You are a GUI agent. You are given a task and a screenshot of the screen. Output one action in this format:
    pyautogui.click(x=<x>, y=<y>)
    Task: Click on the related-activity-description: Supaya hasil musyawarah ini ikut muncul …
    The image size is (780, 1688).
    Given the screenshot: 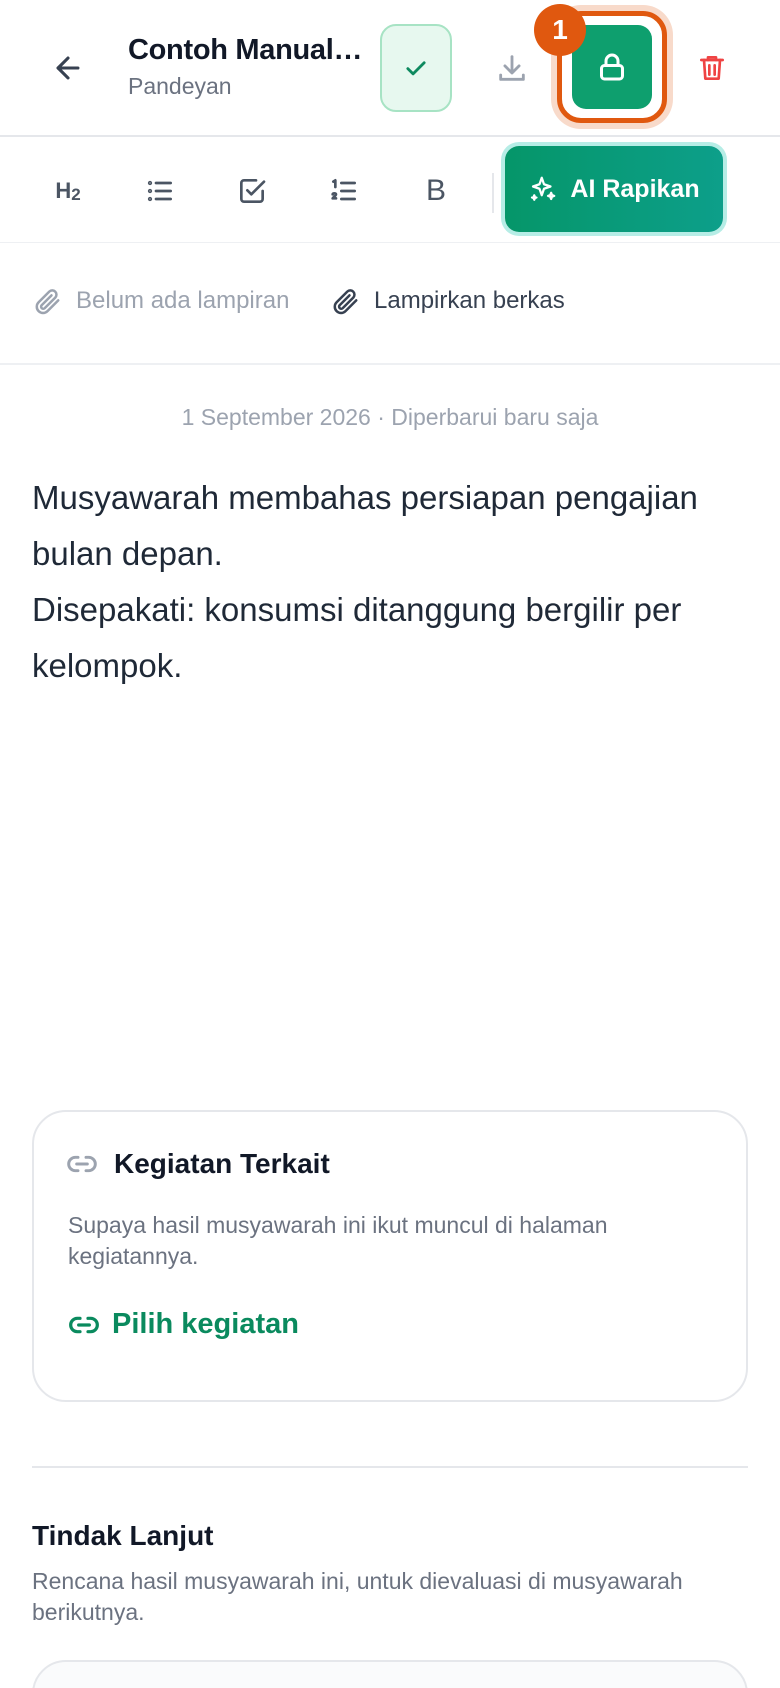 What is the action you would take?
    pyautogui.click(x=338, y=1240)
    